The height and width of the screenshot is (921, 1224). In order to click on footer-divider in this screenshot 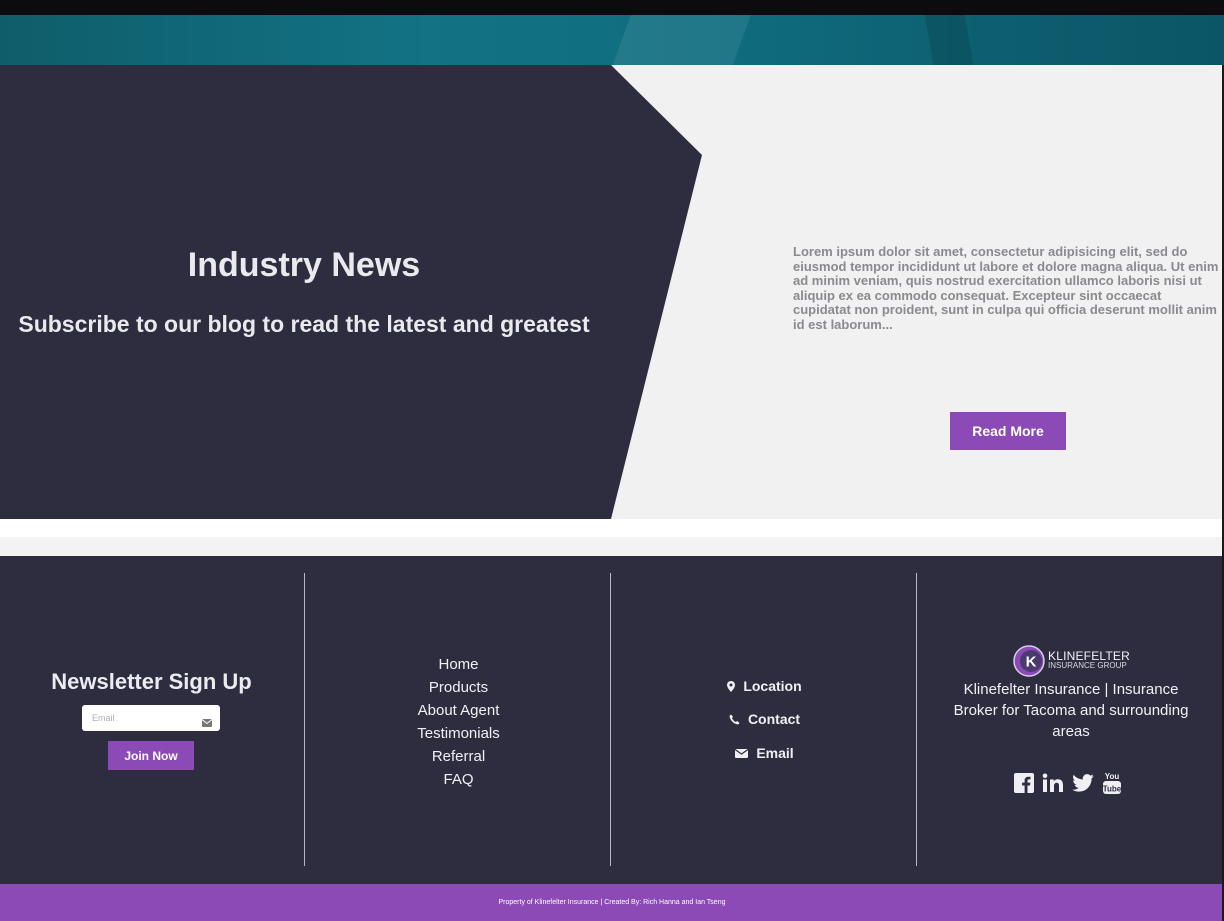, I will do `click(304, 719)`.